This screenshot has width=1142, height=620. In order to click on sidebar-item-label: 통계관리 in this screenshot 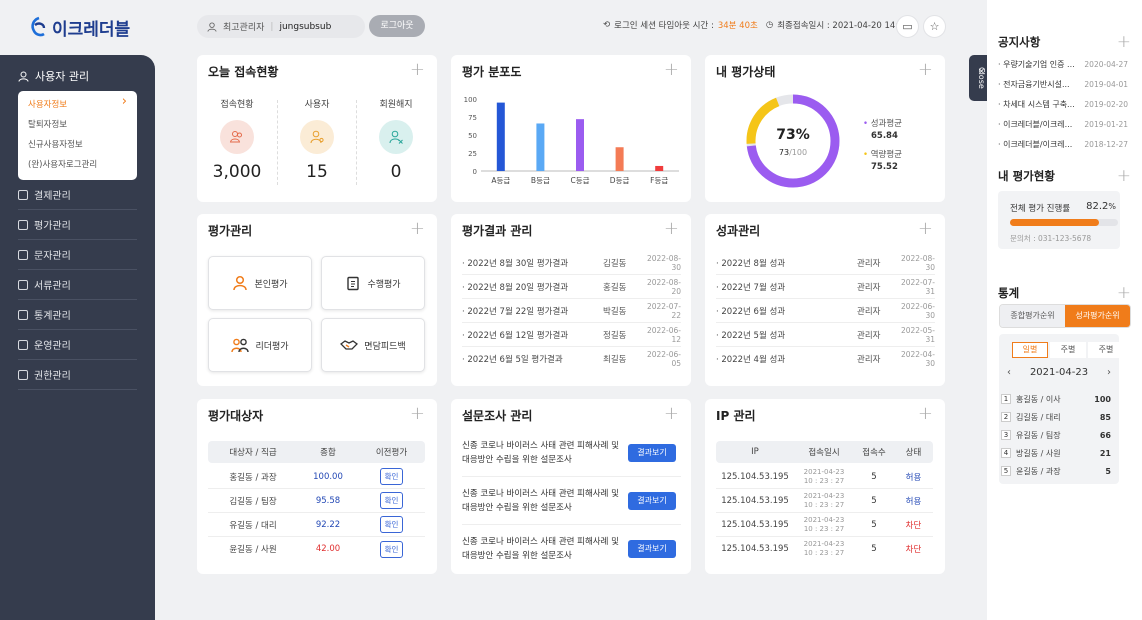, I will do `click(52, 316)`.